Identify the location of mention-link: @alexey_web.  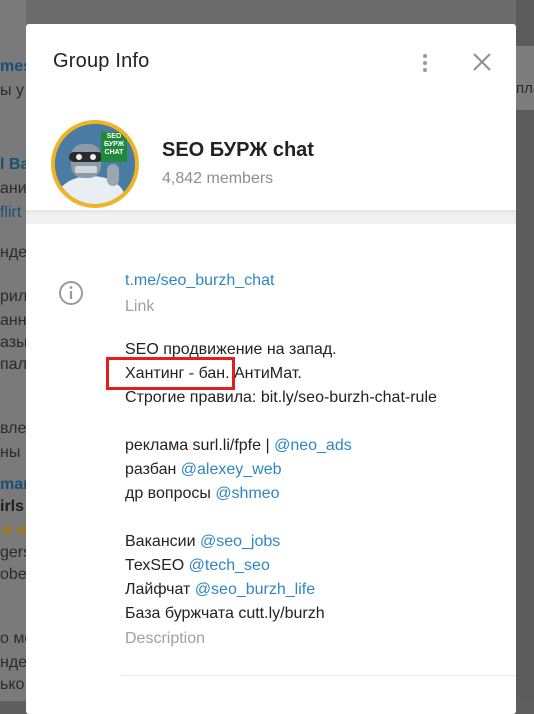
(231, 469).